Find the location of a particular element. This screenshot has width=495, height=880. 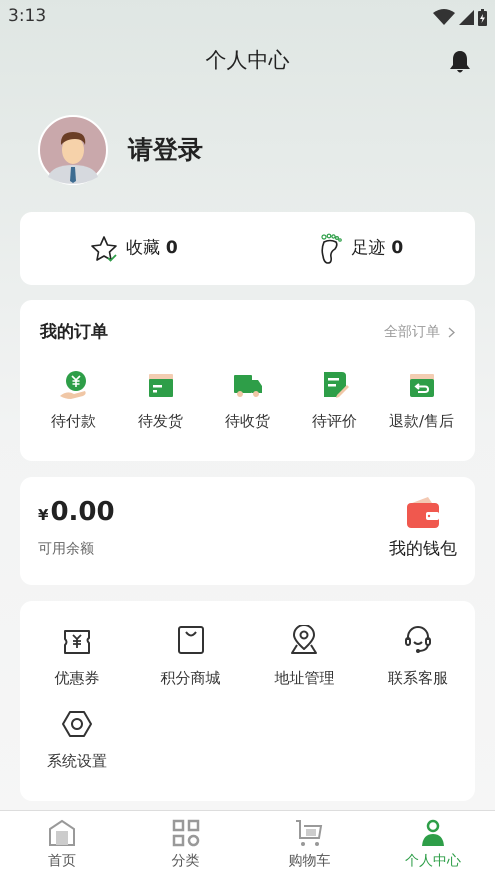

grid-icon is located at coordinates (186, 833).